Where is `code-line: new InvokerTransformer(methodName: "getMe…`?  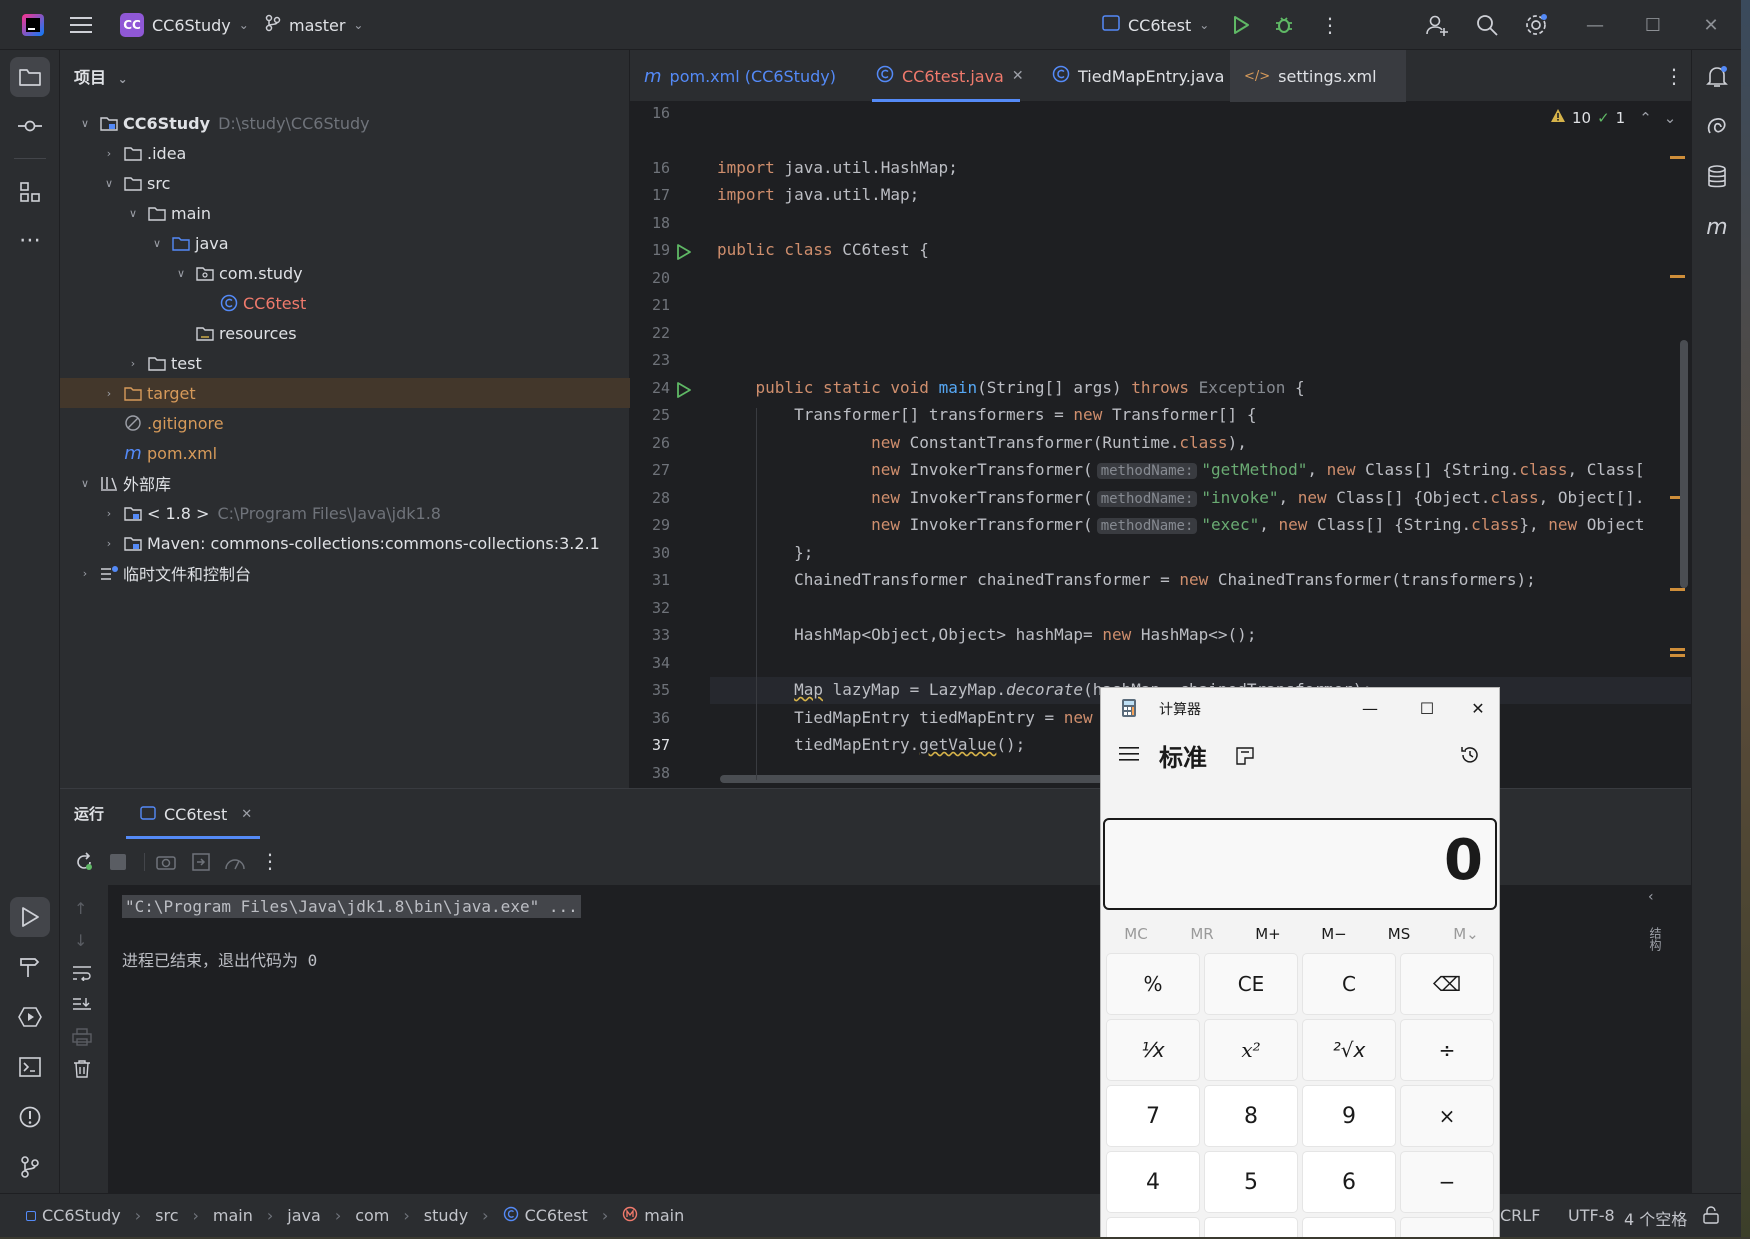 code-line: new InvokerTransformer(methodName: "getMe… is located at coordinates (1181, 469).